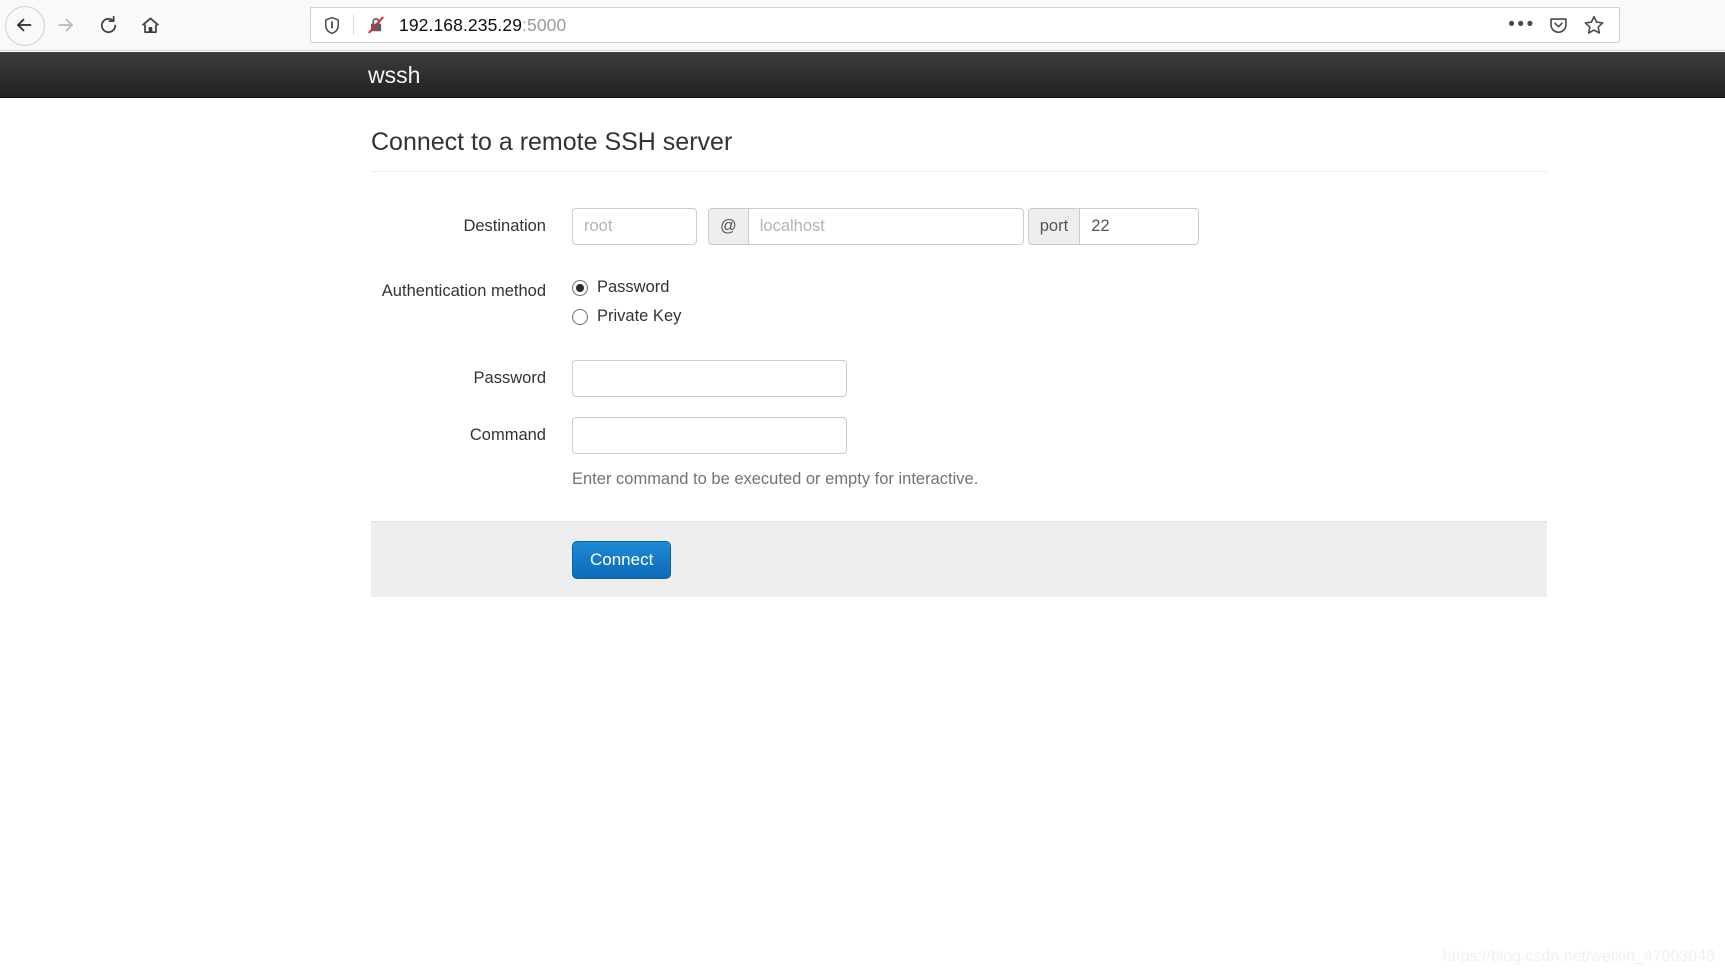 The height and width of the screenshot is (978, 1725). What do you see at coordinates (394, 75) in the screenshot?
I see `brand-link: wssh` at bounding box center [394, 75].